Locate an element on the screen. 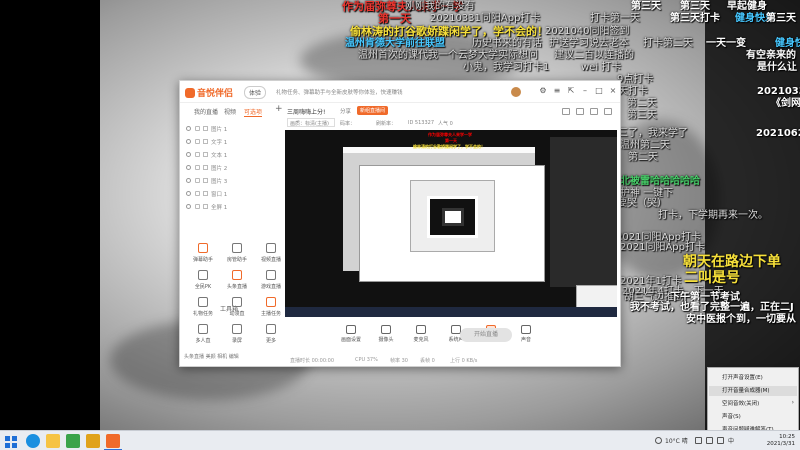 This screenshot has height=450, width=800. app-notice: 礼物任务、弹幕助手与全新皮肤等你体验，快速赚钱 is located at coordinates (339, 93).